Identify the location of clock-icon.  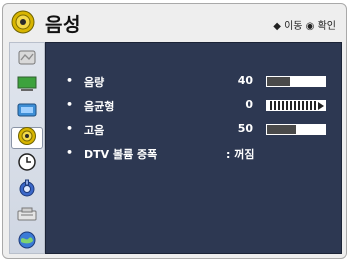
(27, 164).